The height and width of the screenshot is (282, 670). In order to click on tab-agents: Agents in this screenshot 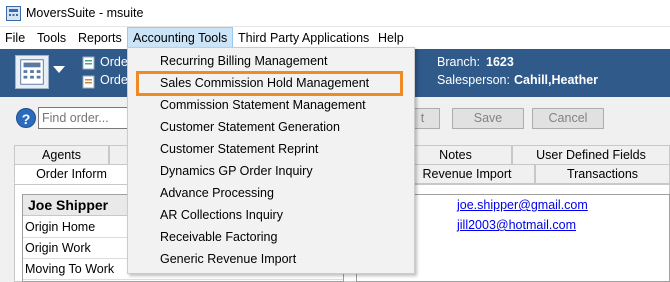, I will do `click(61, 155)`.